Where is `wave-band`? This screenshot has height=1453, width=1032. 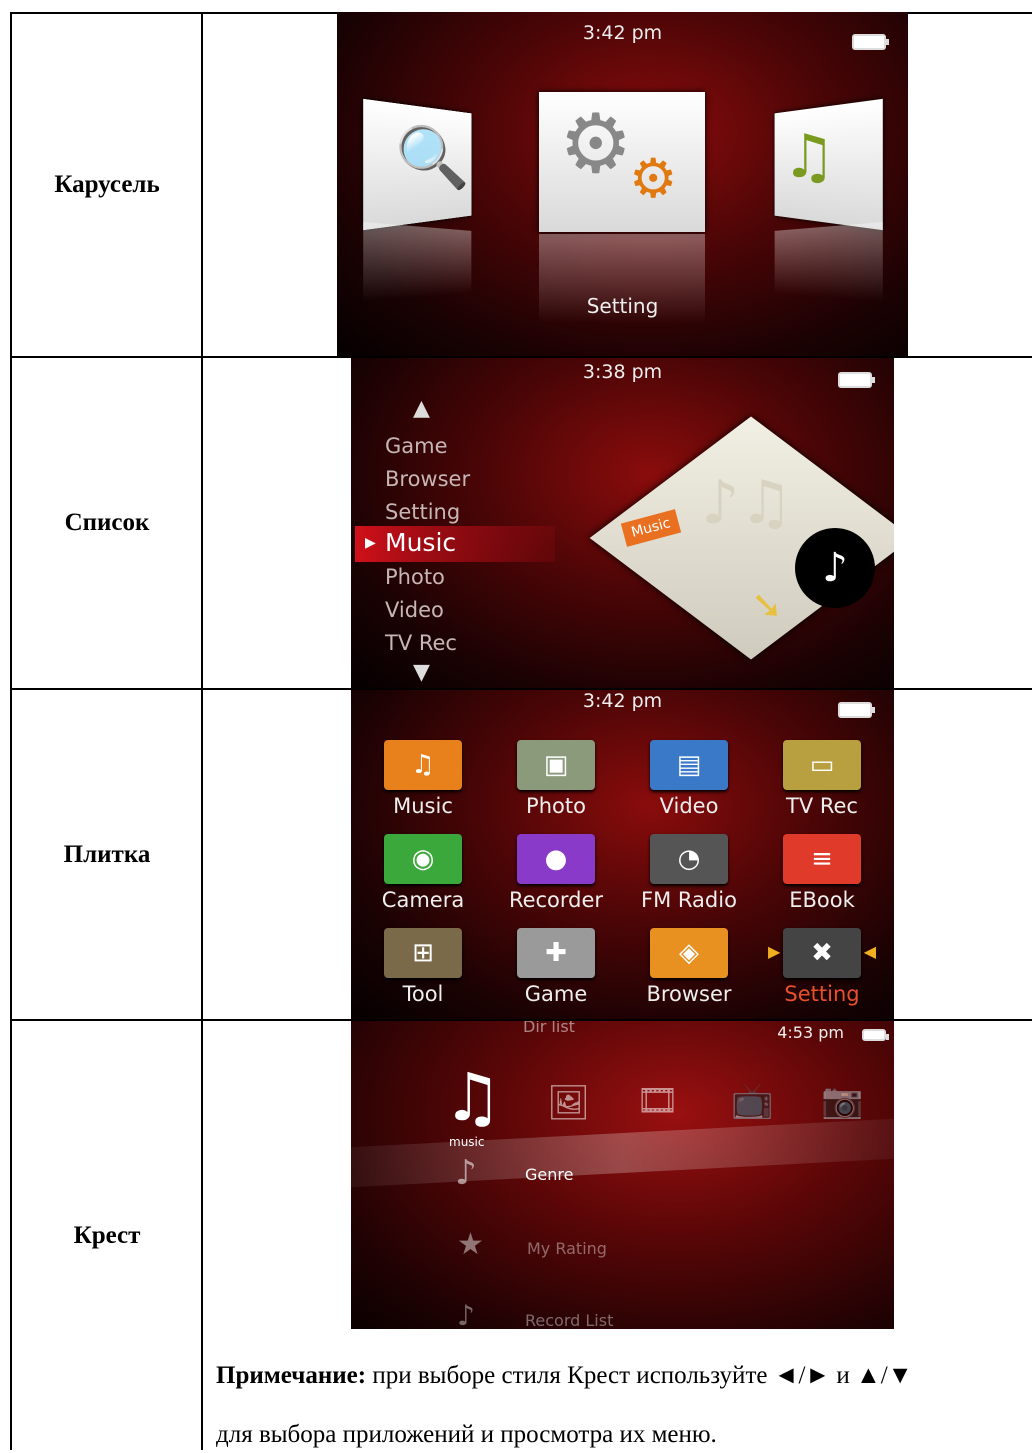 wave-band is located at coordinates (622, 1153).